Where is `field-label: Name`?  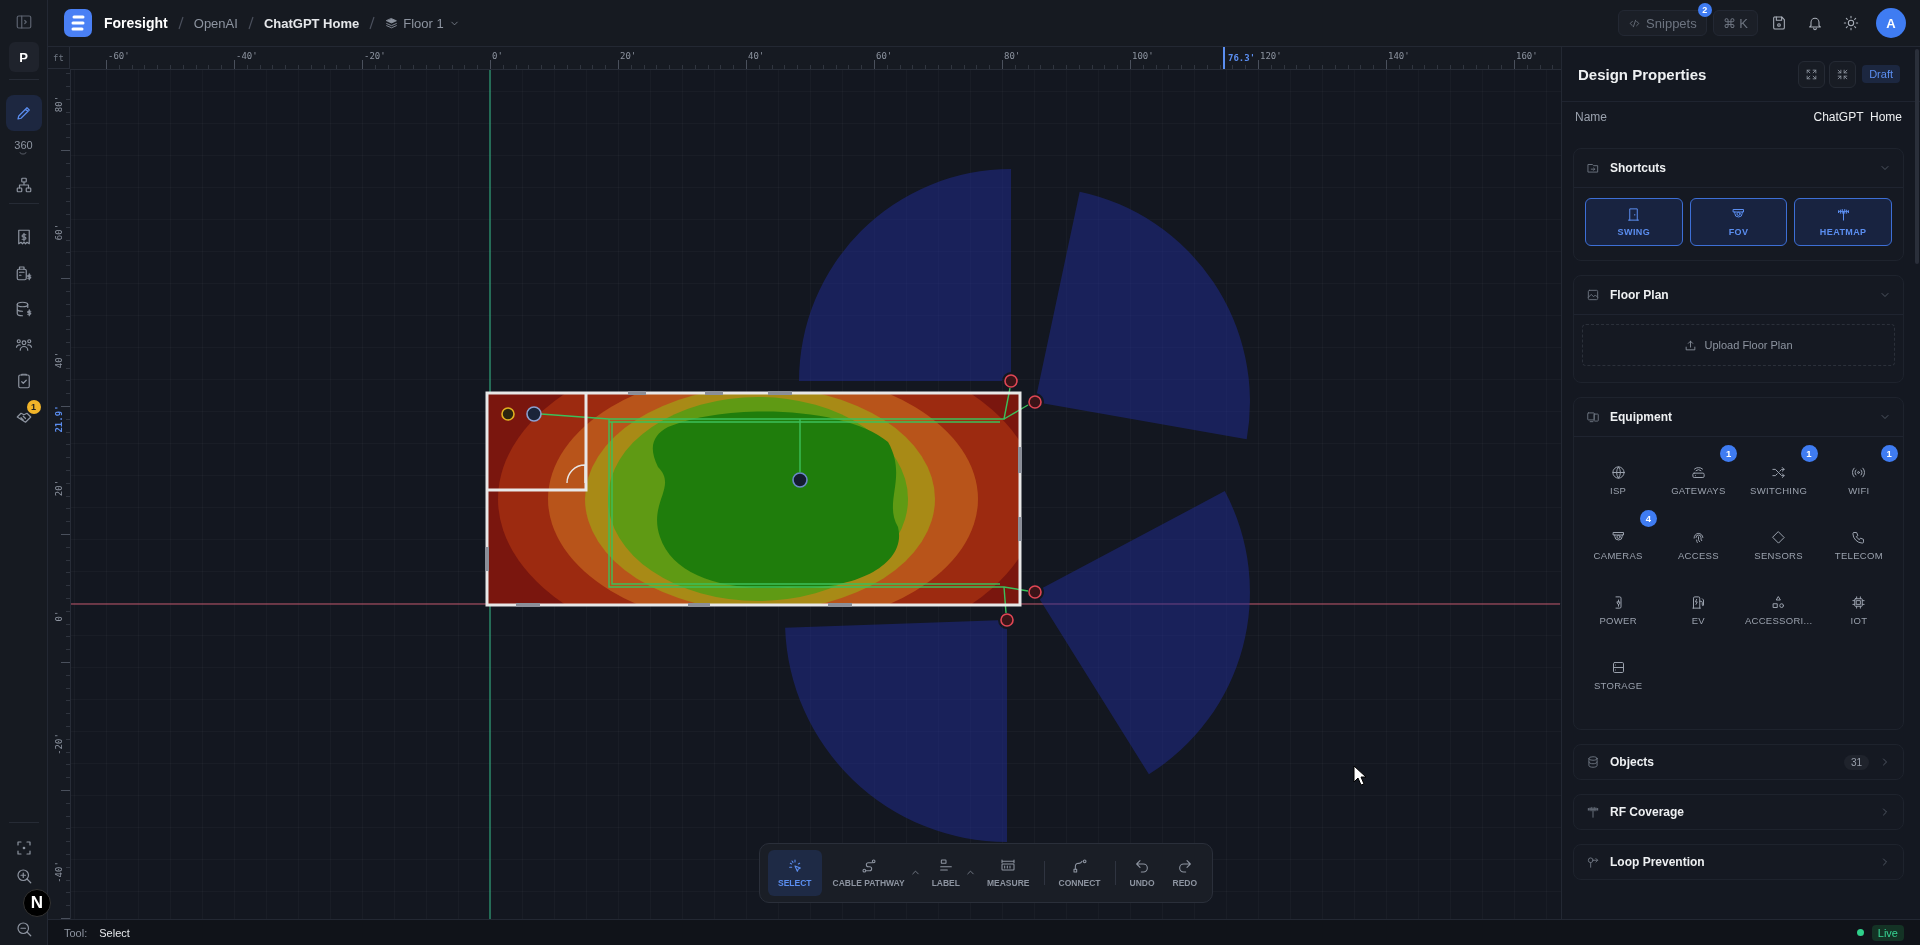
field-label: Name is located at coordinates (1591, 117).